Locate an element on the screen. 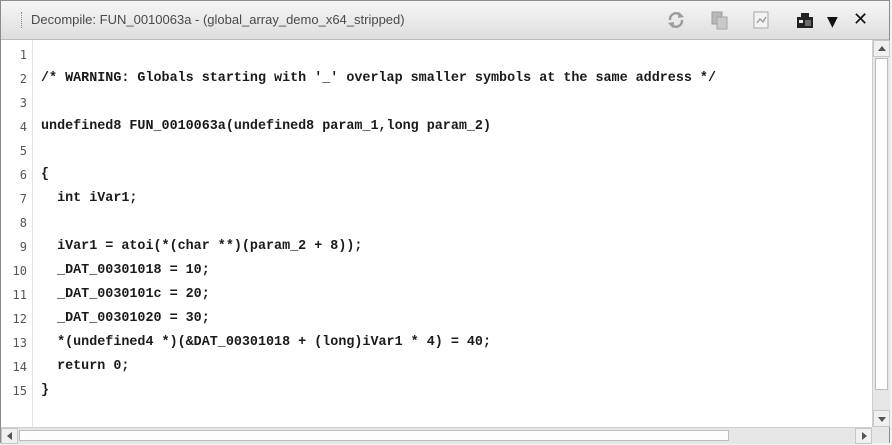  line-number: 5 is located at coordinates (23, 151).